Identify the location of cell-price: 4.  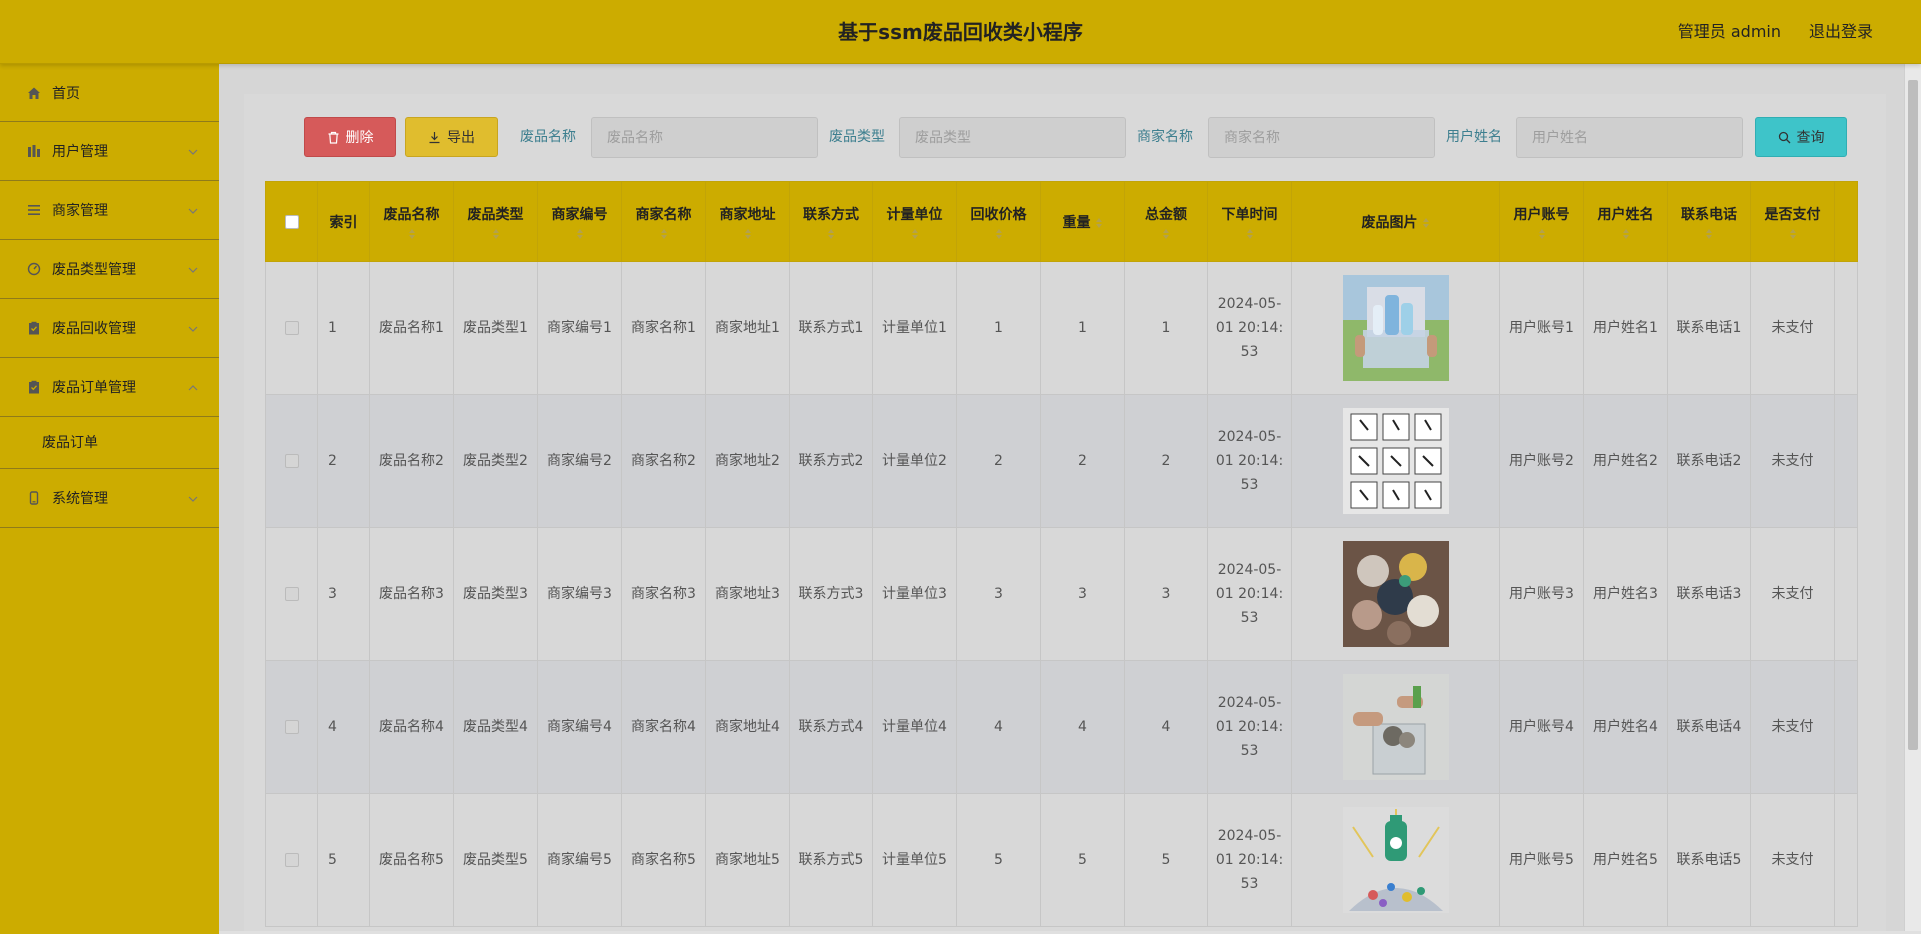
(998, 727).